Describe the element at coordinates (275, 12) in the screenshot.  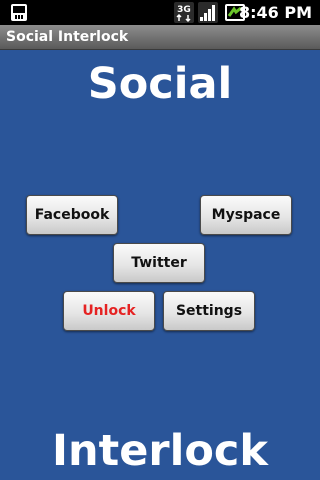
I see `status-time: 8:46 PM` at that location.